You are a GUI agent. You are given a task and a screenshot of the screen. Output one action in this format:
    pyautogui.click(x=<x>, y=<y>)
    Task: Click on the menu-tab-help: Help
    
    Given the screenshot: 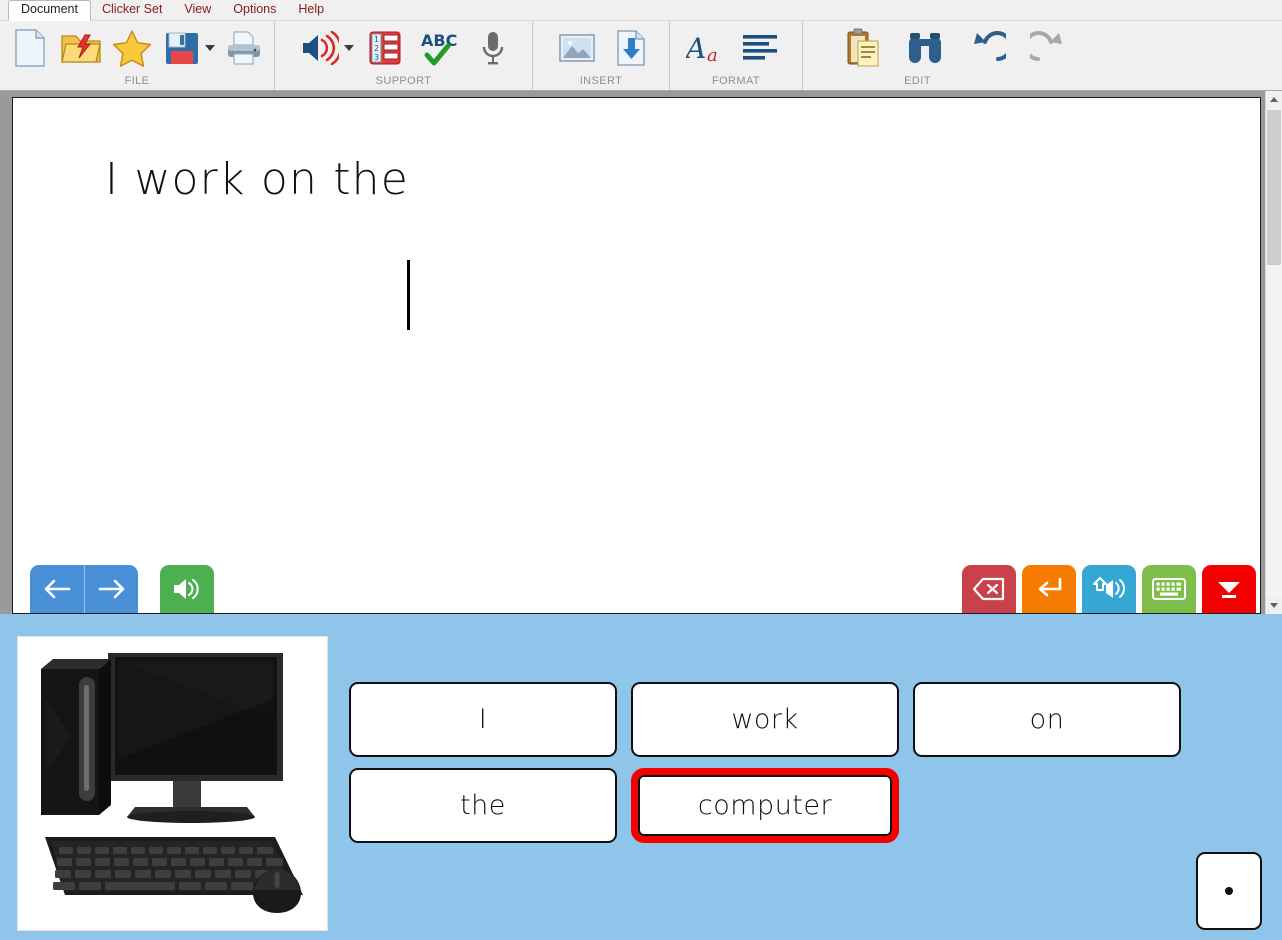 What is the action you would take?
    pyautogui.click(x=311, y=10)
    